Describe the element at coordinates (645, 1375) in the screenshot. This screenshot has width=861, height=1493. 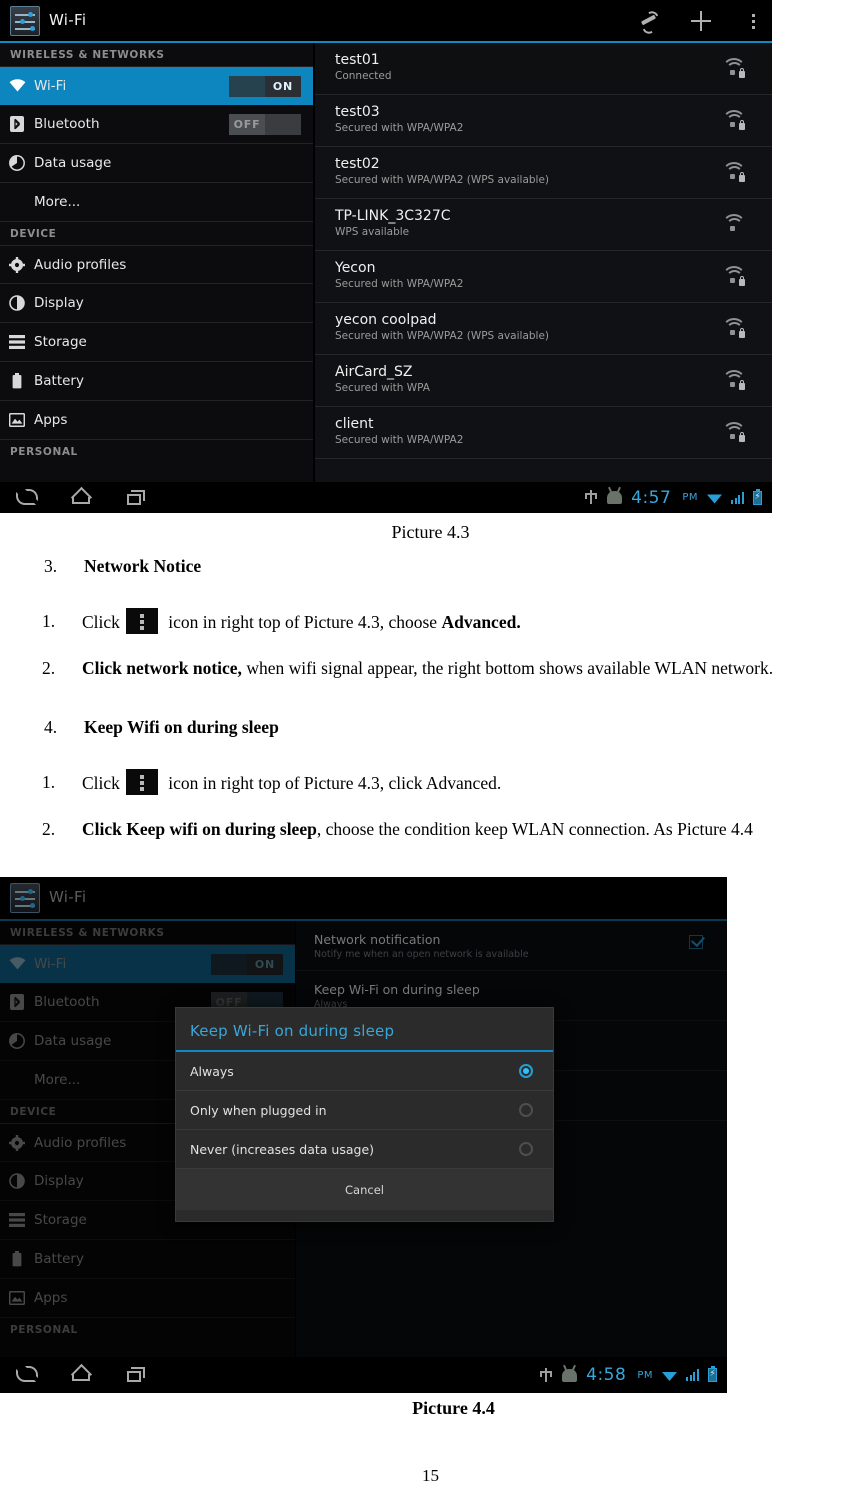
I see `clock-ampm: PM` at that location.